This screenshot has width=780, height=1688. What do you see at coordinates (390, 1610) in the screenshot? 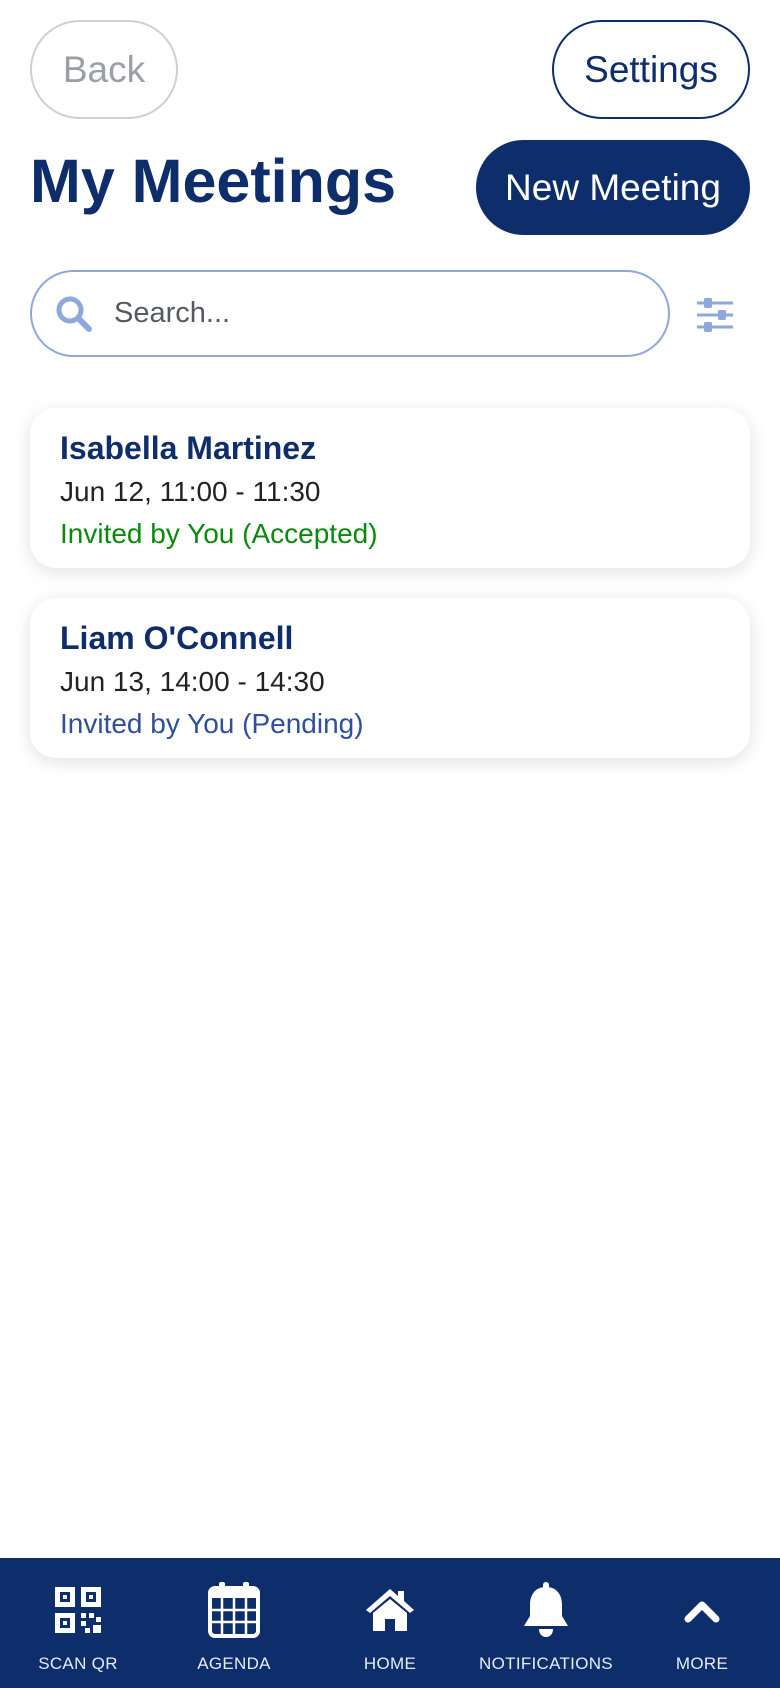
I see `home-icon` at bounding box center [390, 1610].